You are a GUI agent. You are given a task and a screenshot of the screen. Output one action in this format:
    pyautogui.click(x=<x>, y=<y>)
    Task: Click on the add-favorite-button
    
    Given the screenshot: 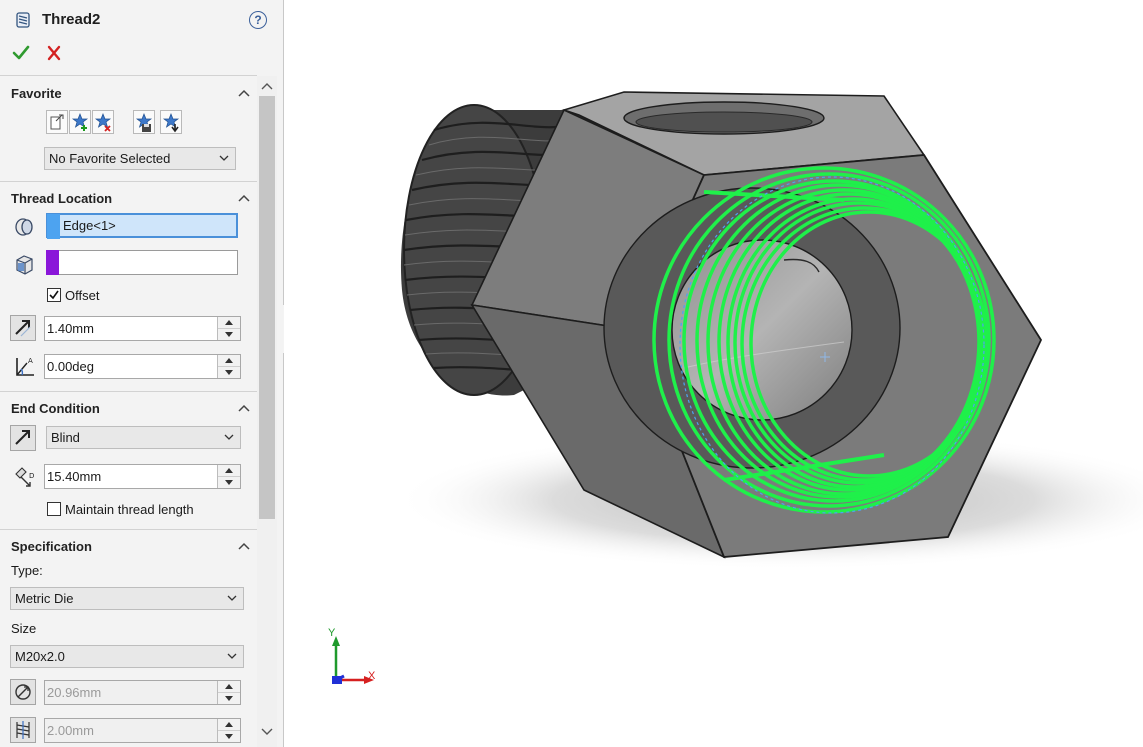 What is the action you would take?
    pyautogui.click(x=80, y=122)
    